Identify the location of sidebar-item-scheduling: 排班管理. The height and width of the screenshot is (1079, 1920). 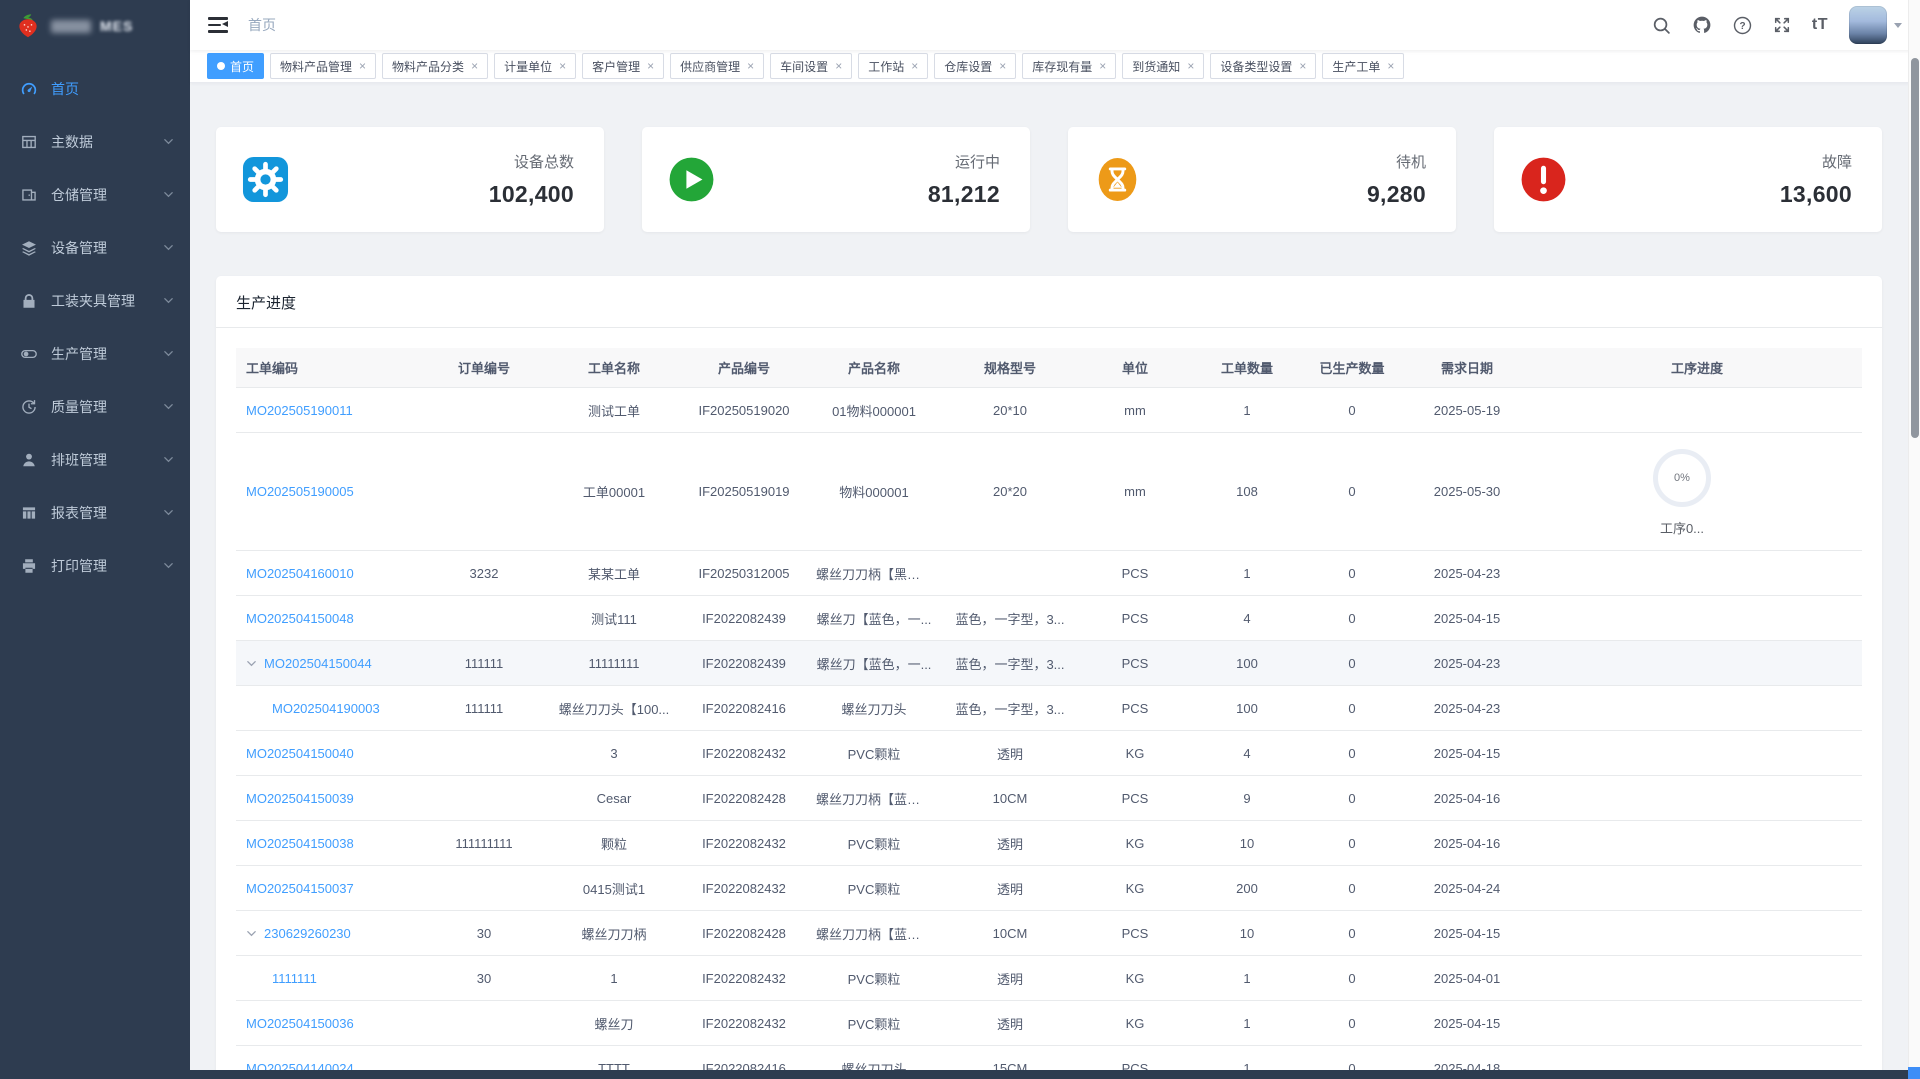
(95, 459).